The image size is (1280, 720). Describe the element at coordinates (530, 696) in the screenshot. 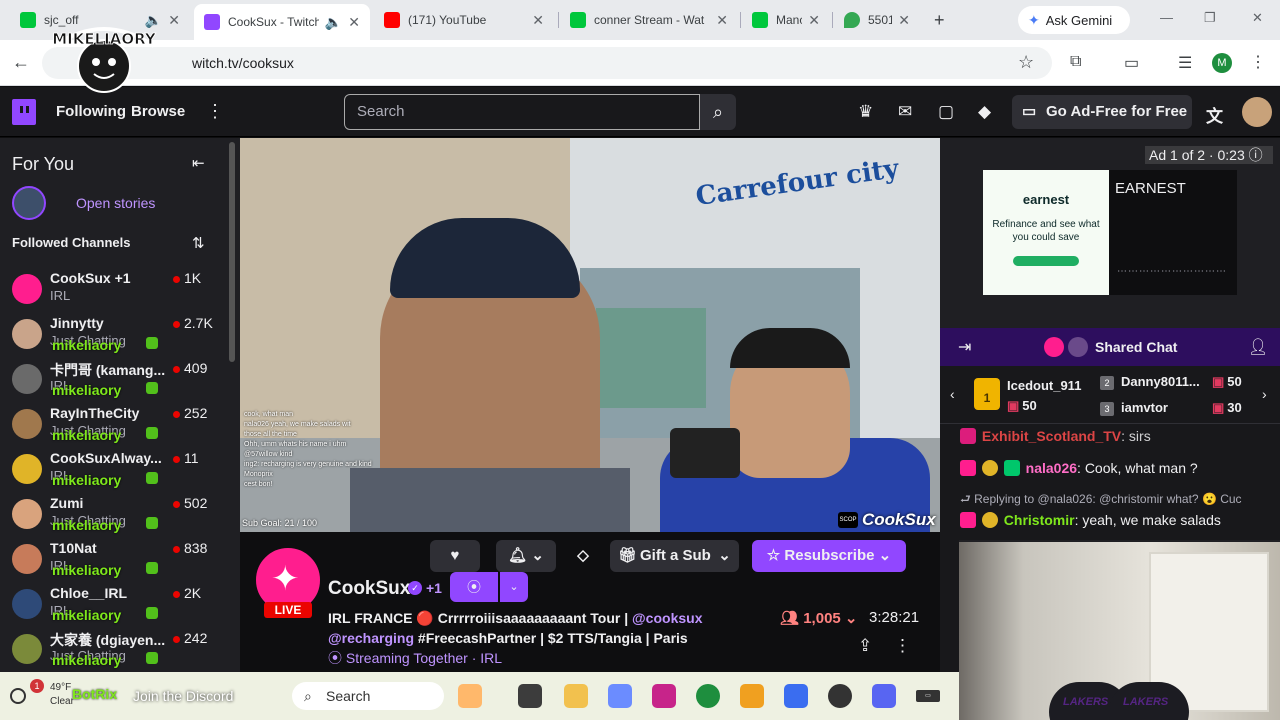

I see `task-view-icon` at that location.